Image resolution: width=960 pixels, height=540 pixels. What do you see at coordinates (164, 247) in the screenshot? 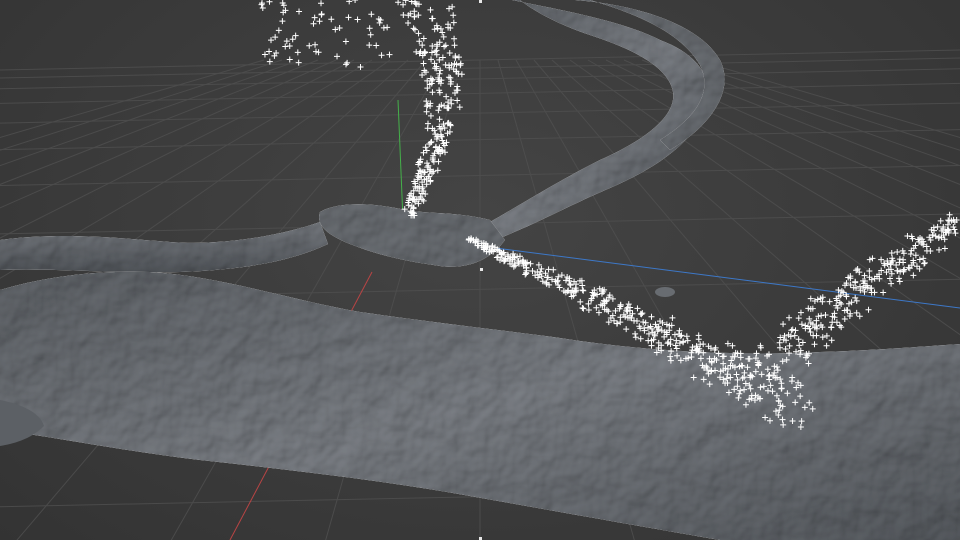
I see `mesh-tube-left` at bounding box center [164, 247].